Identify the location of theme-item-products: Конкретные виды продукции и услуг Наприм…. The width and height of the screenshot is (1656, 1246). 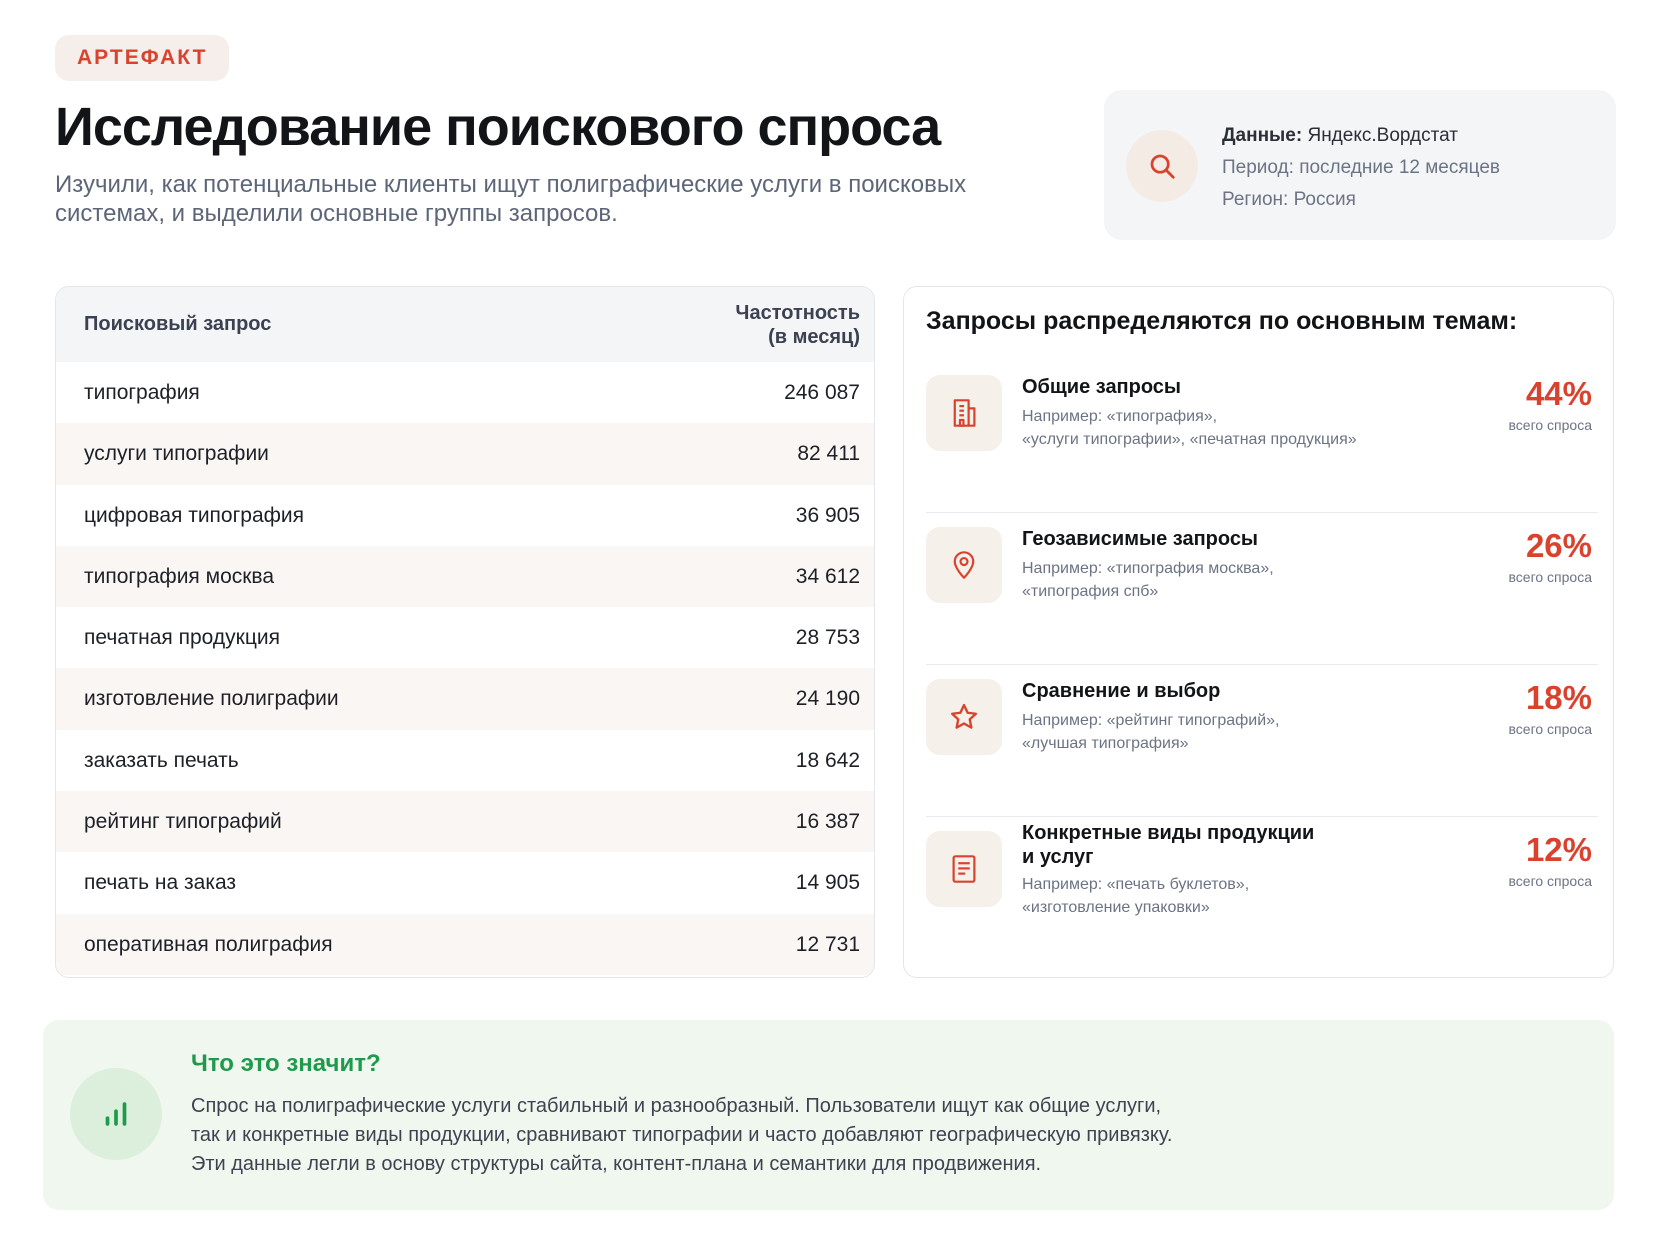
(1262, 893).